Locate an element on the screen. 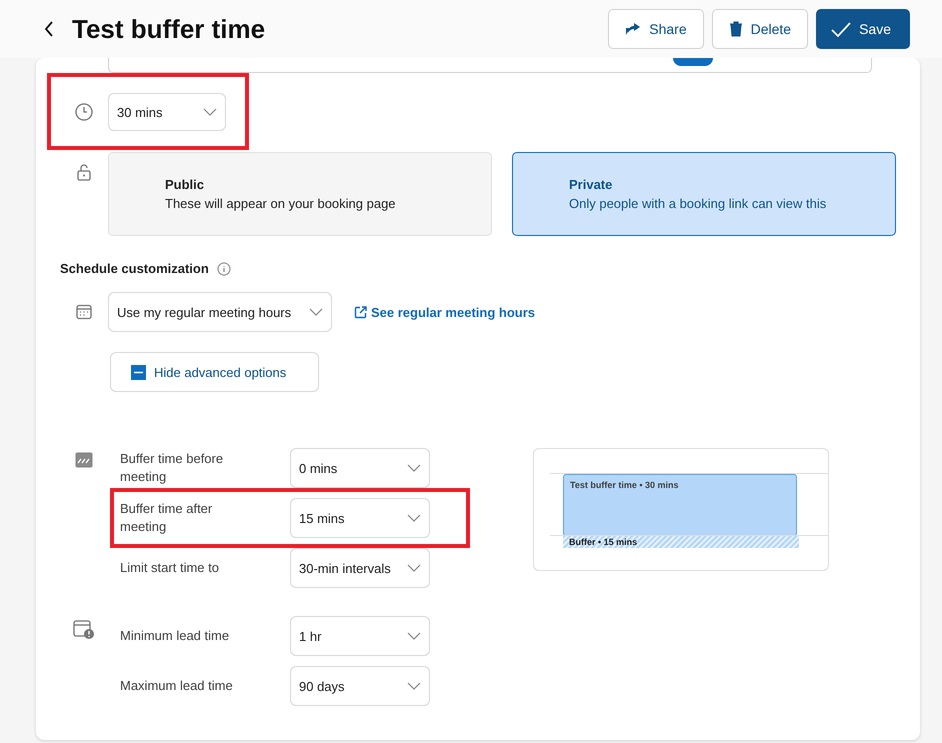 This screenshot has width=942, height=743. option-description: These will appear on your booking page is located at coordinates (281, 203).